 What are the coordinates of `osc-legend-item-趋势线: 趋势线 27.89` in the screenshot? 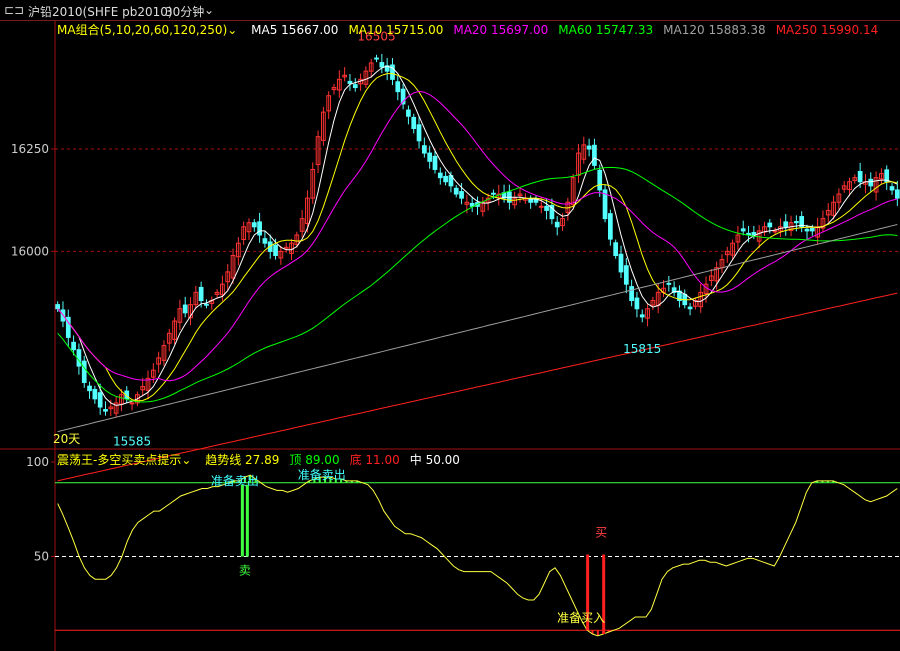 It's located at (242, 460).